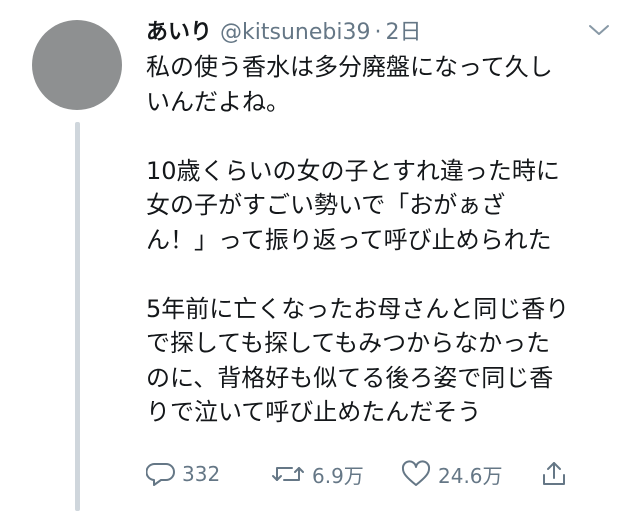 The width and height of the screenshot is (640, 511). I want to click on retweet-count: 6.9万, so click(338, 475).